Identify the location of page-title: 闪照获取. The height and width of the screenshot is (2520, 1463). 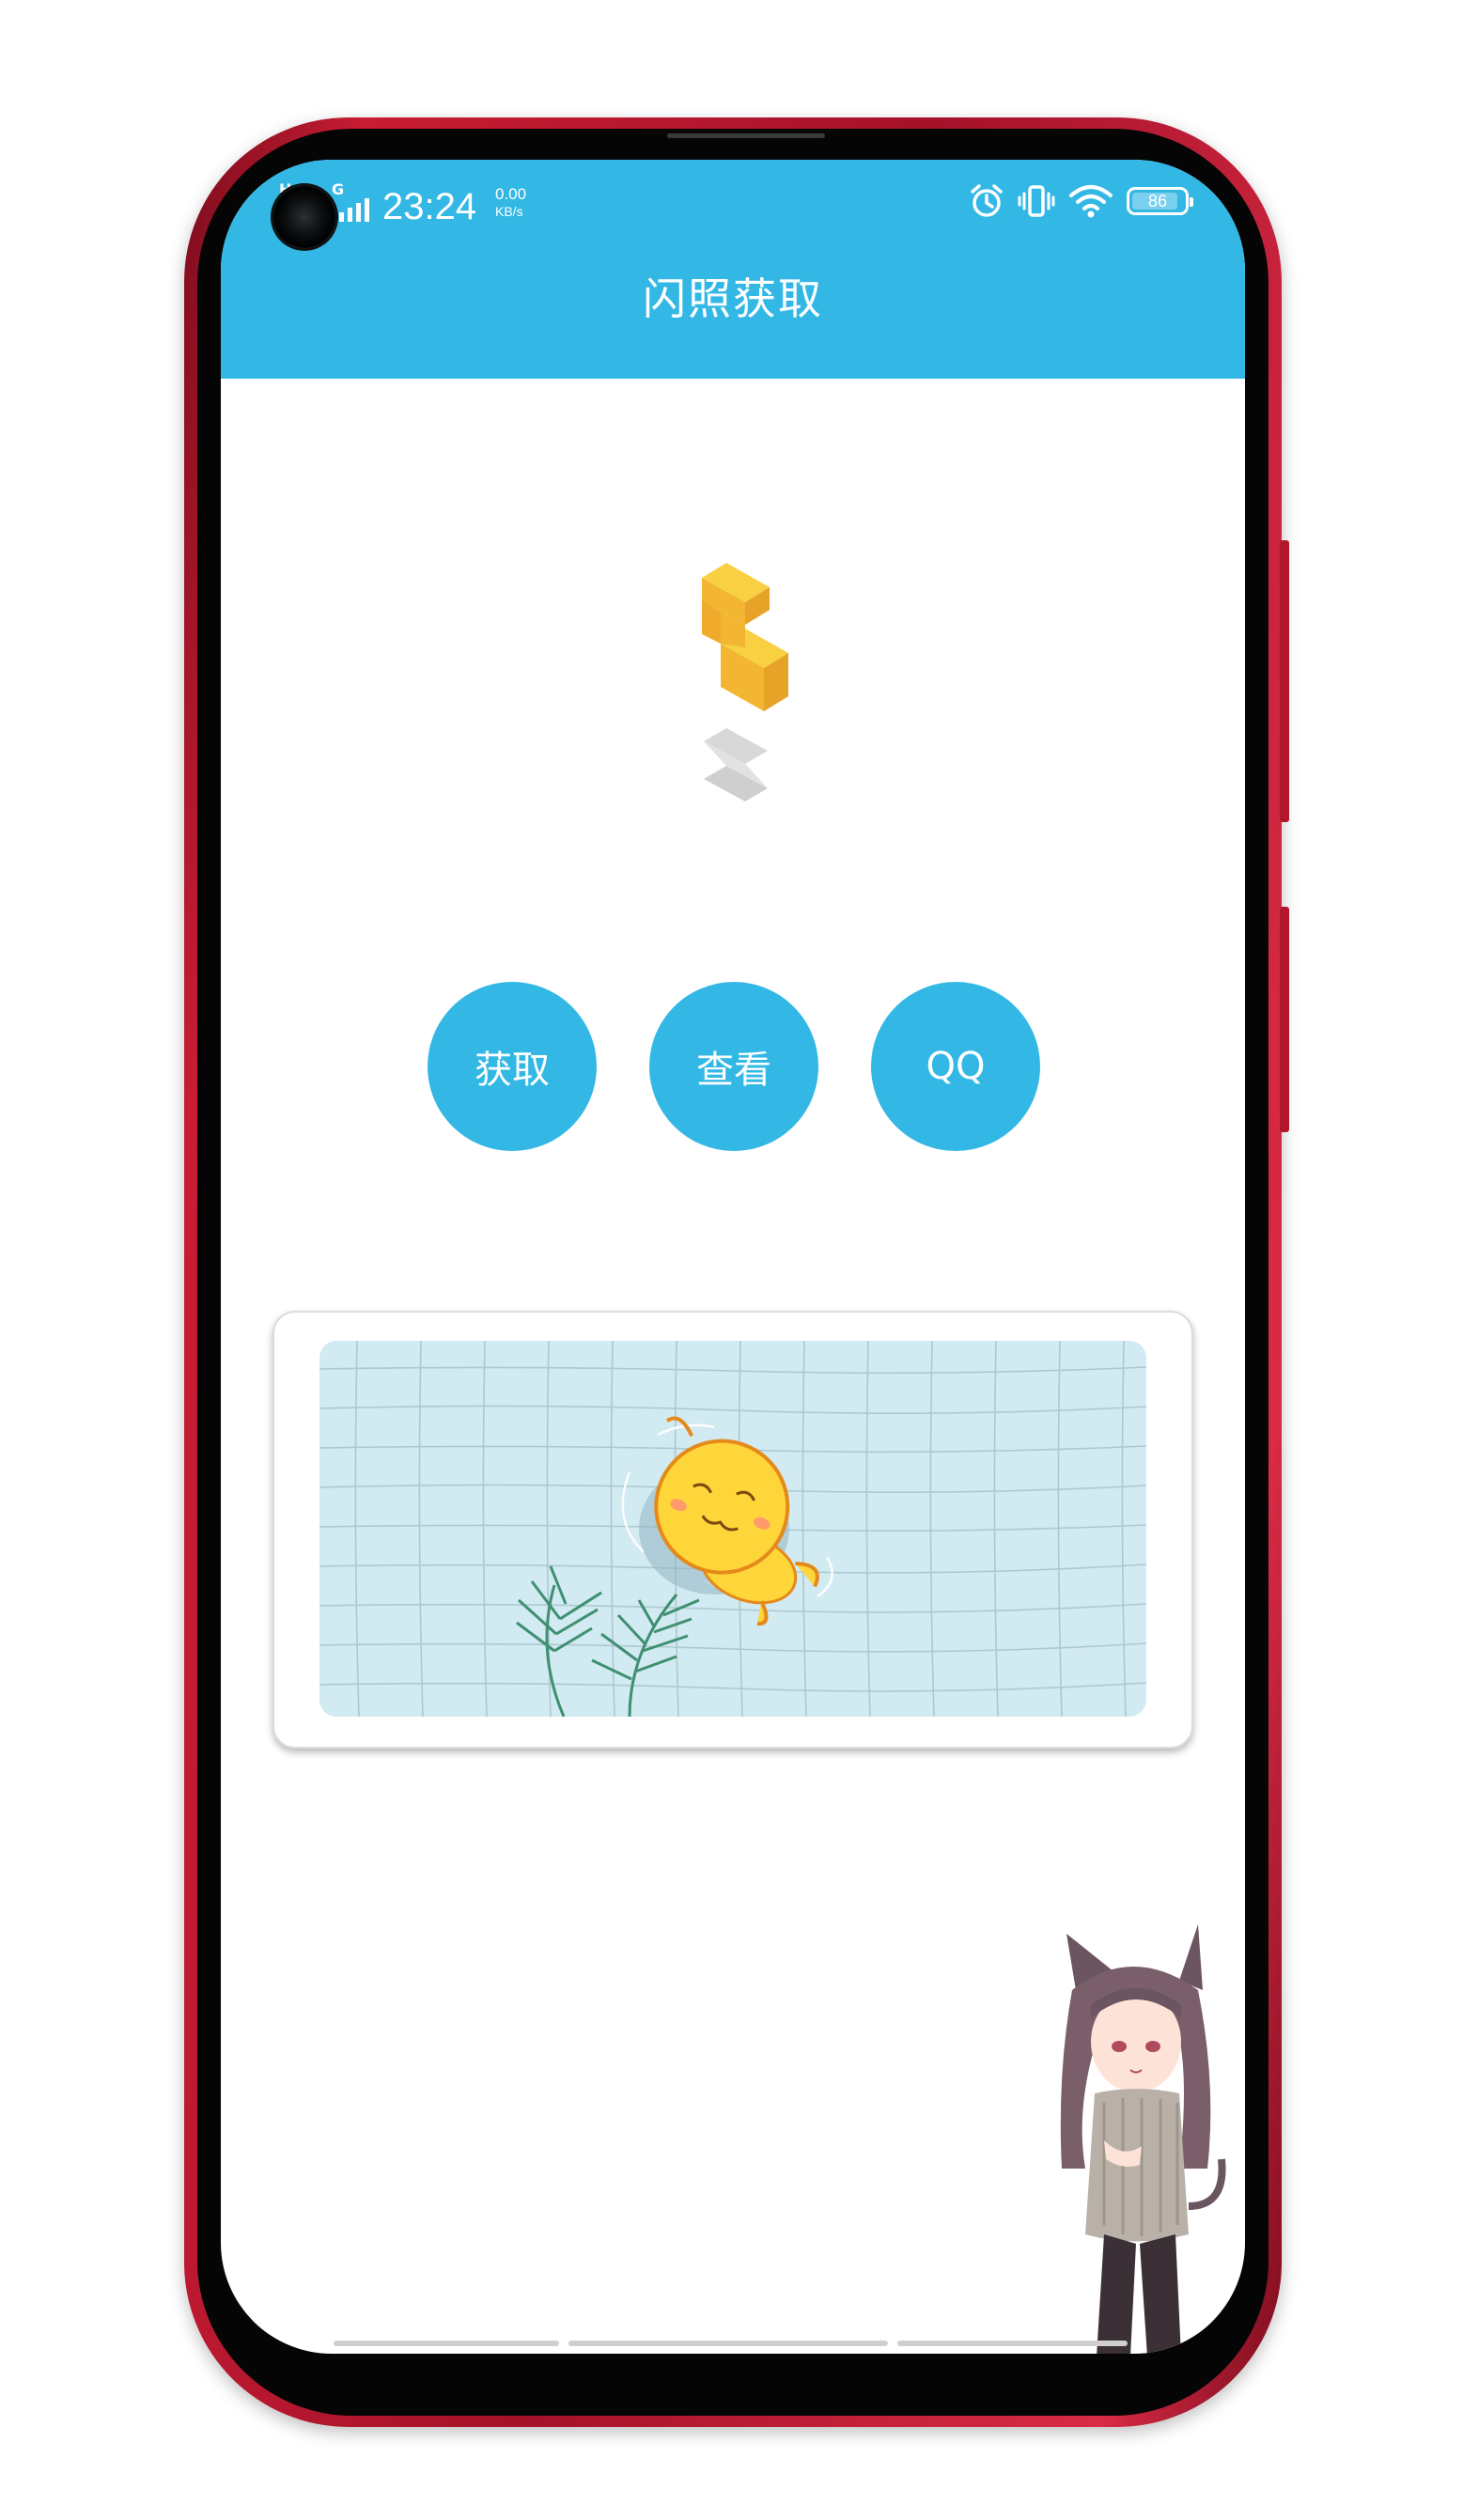
(733, 298).